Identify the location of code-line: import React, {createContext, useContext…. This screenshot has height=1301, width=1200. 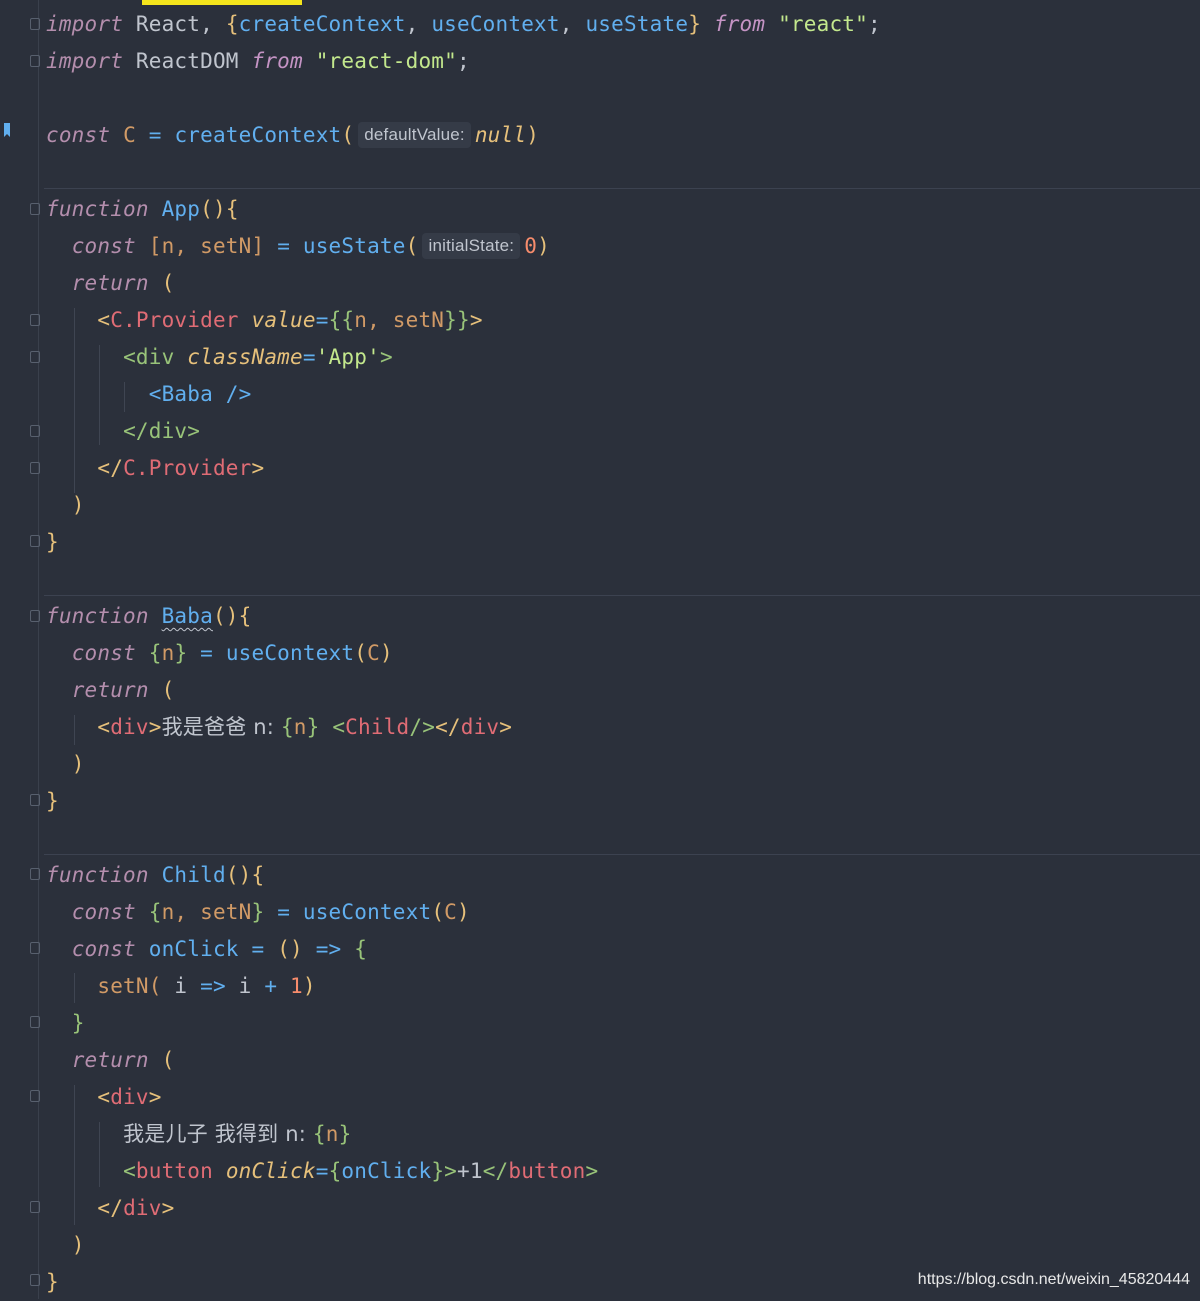
(623, 24).